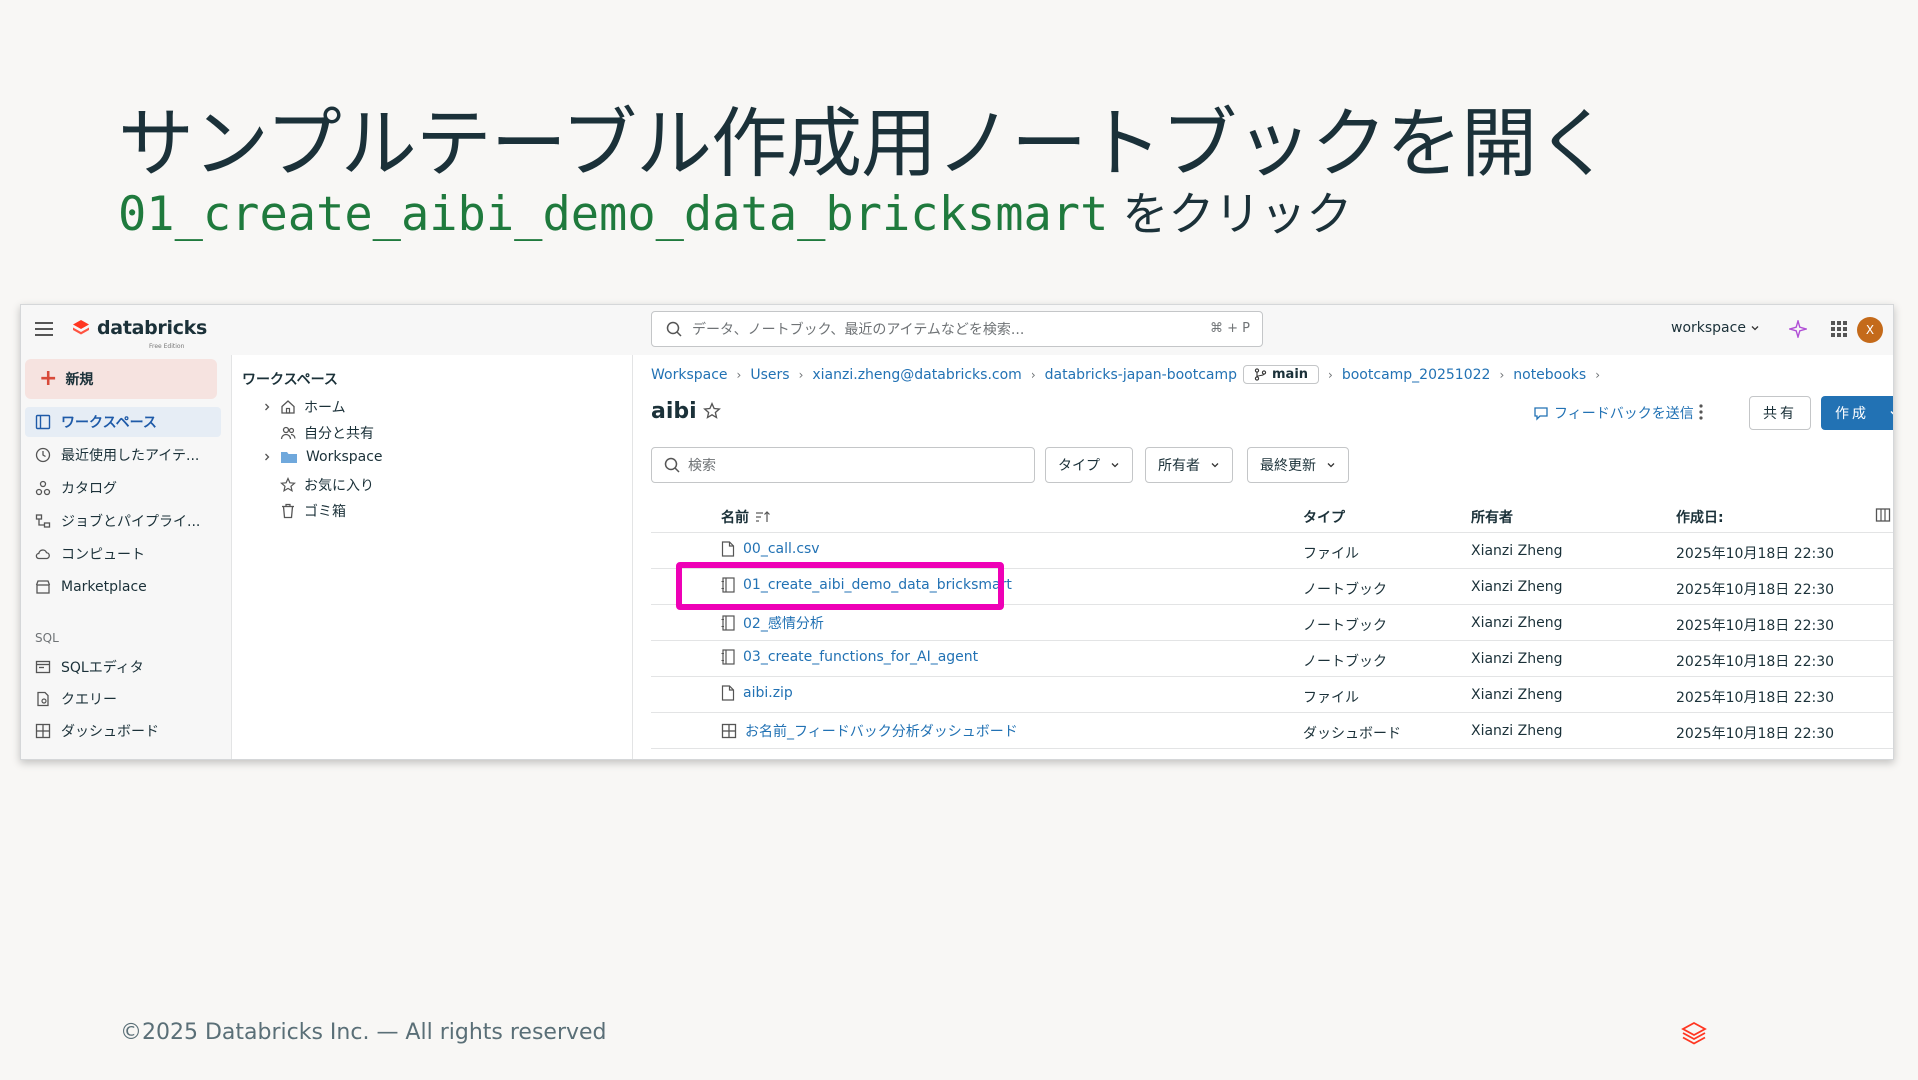 This screenshot has width=1918, height=1080. What do you see at coordinates (1701, 412) in the screenshot?
I see `more-options-icon` at bounding box center [1701, 412].